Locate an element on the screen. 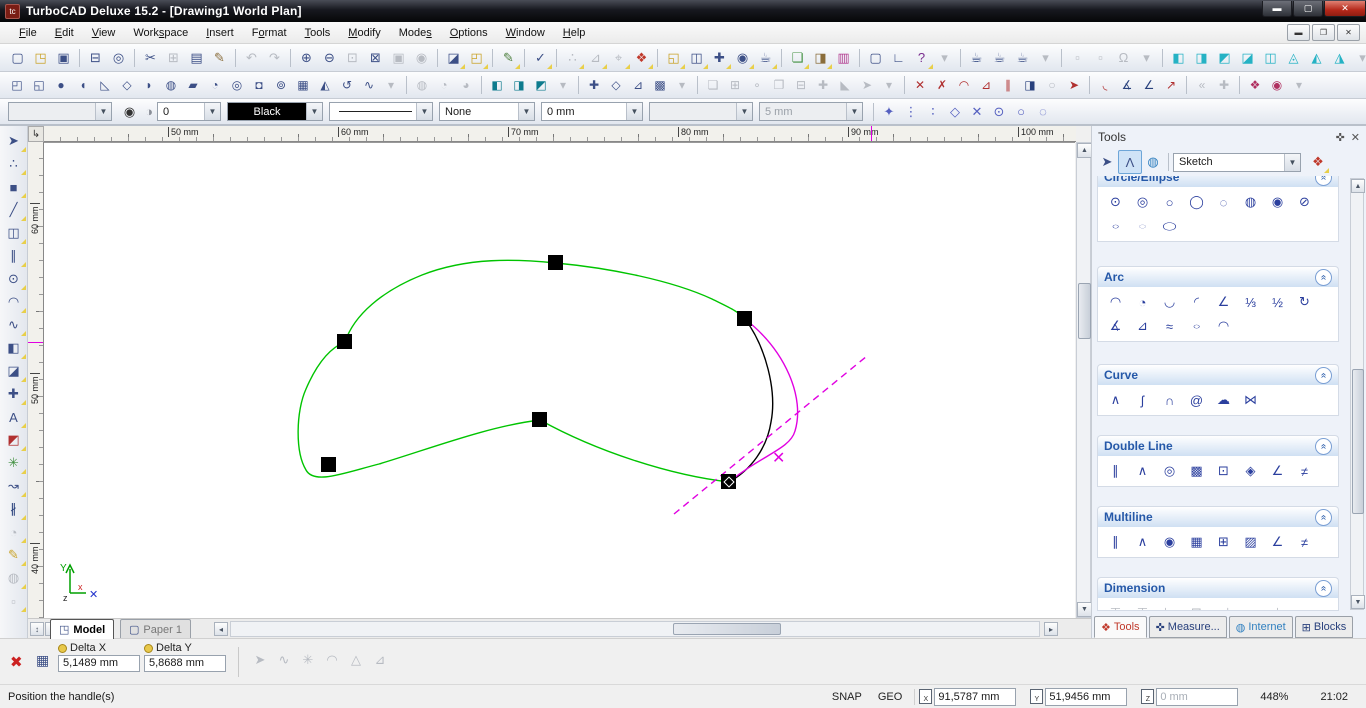 Image resolution: width=1366 pixels, height=708 pixels. menu-modify: Modify is located at coordinates (364, 33).